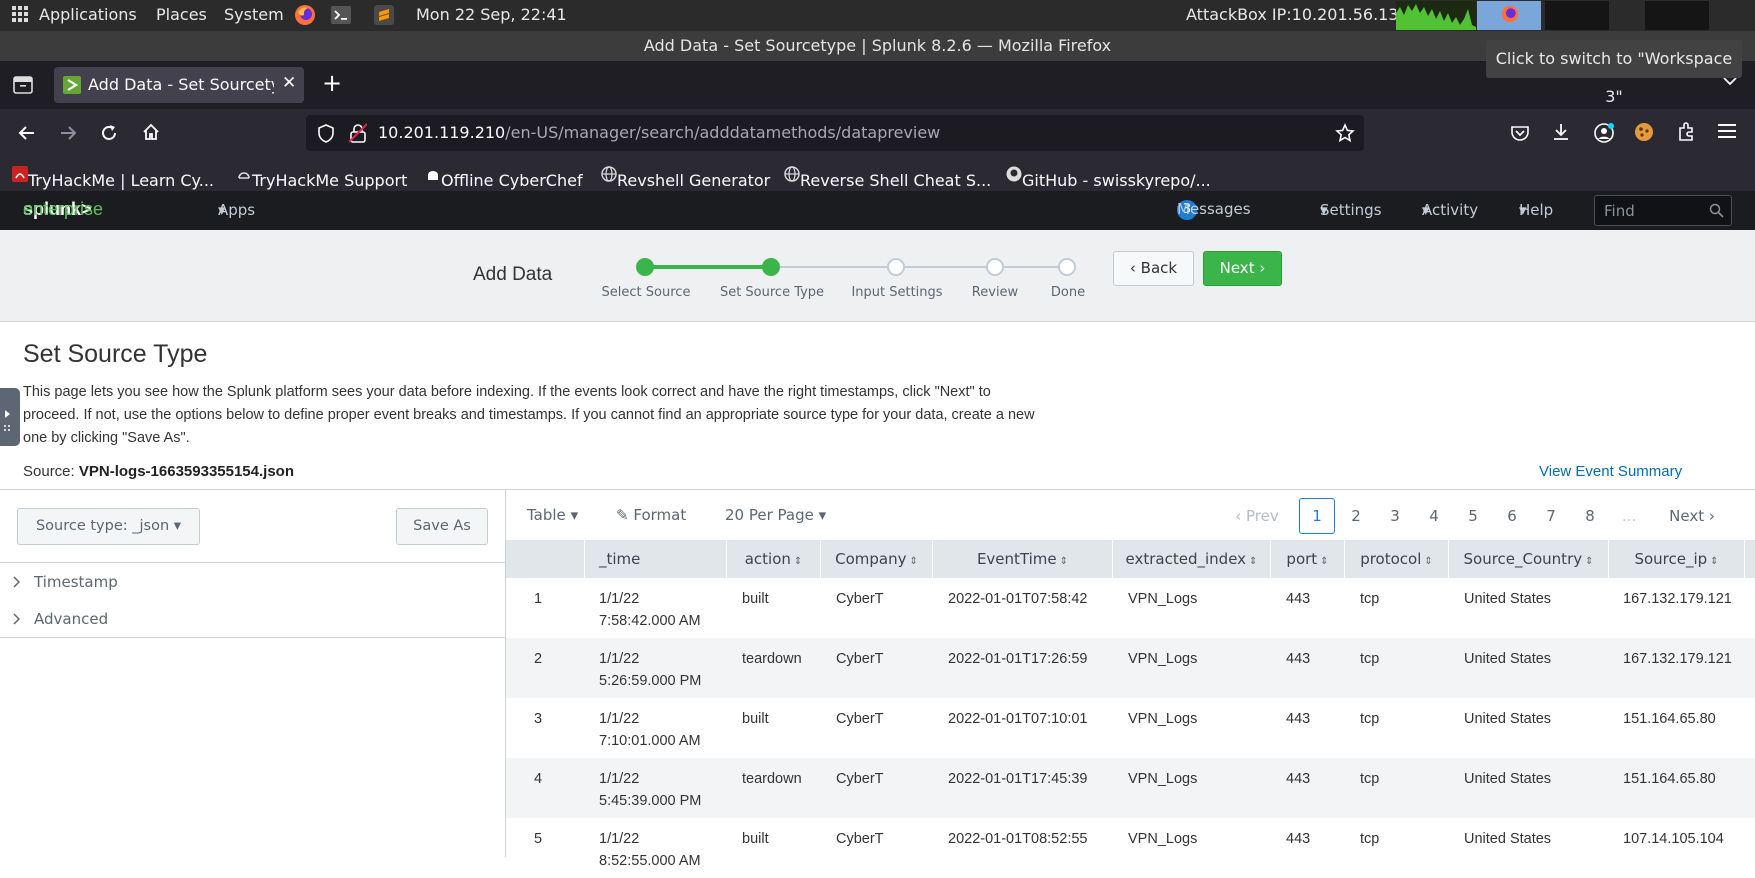 The width and height of the screenshot is (1755, 878). Describe the element at coordinates (650, 850) in the screenshot. I see `cell-time: 1/1/22 8:52:55.000 AM` at that location.